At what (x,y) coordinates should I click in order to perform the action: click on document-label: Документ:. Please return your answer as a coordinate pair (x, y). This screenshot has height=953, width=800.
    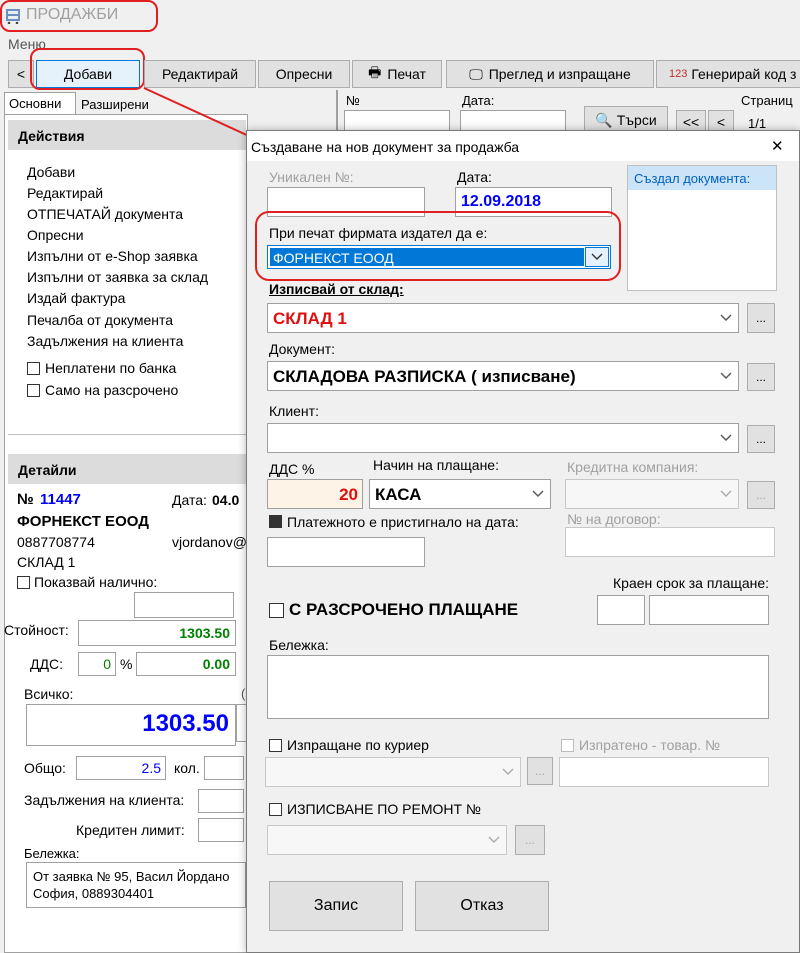
    Looking at the image, I should click on (302, 349).